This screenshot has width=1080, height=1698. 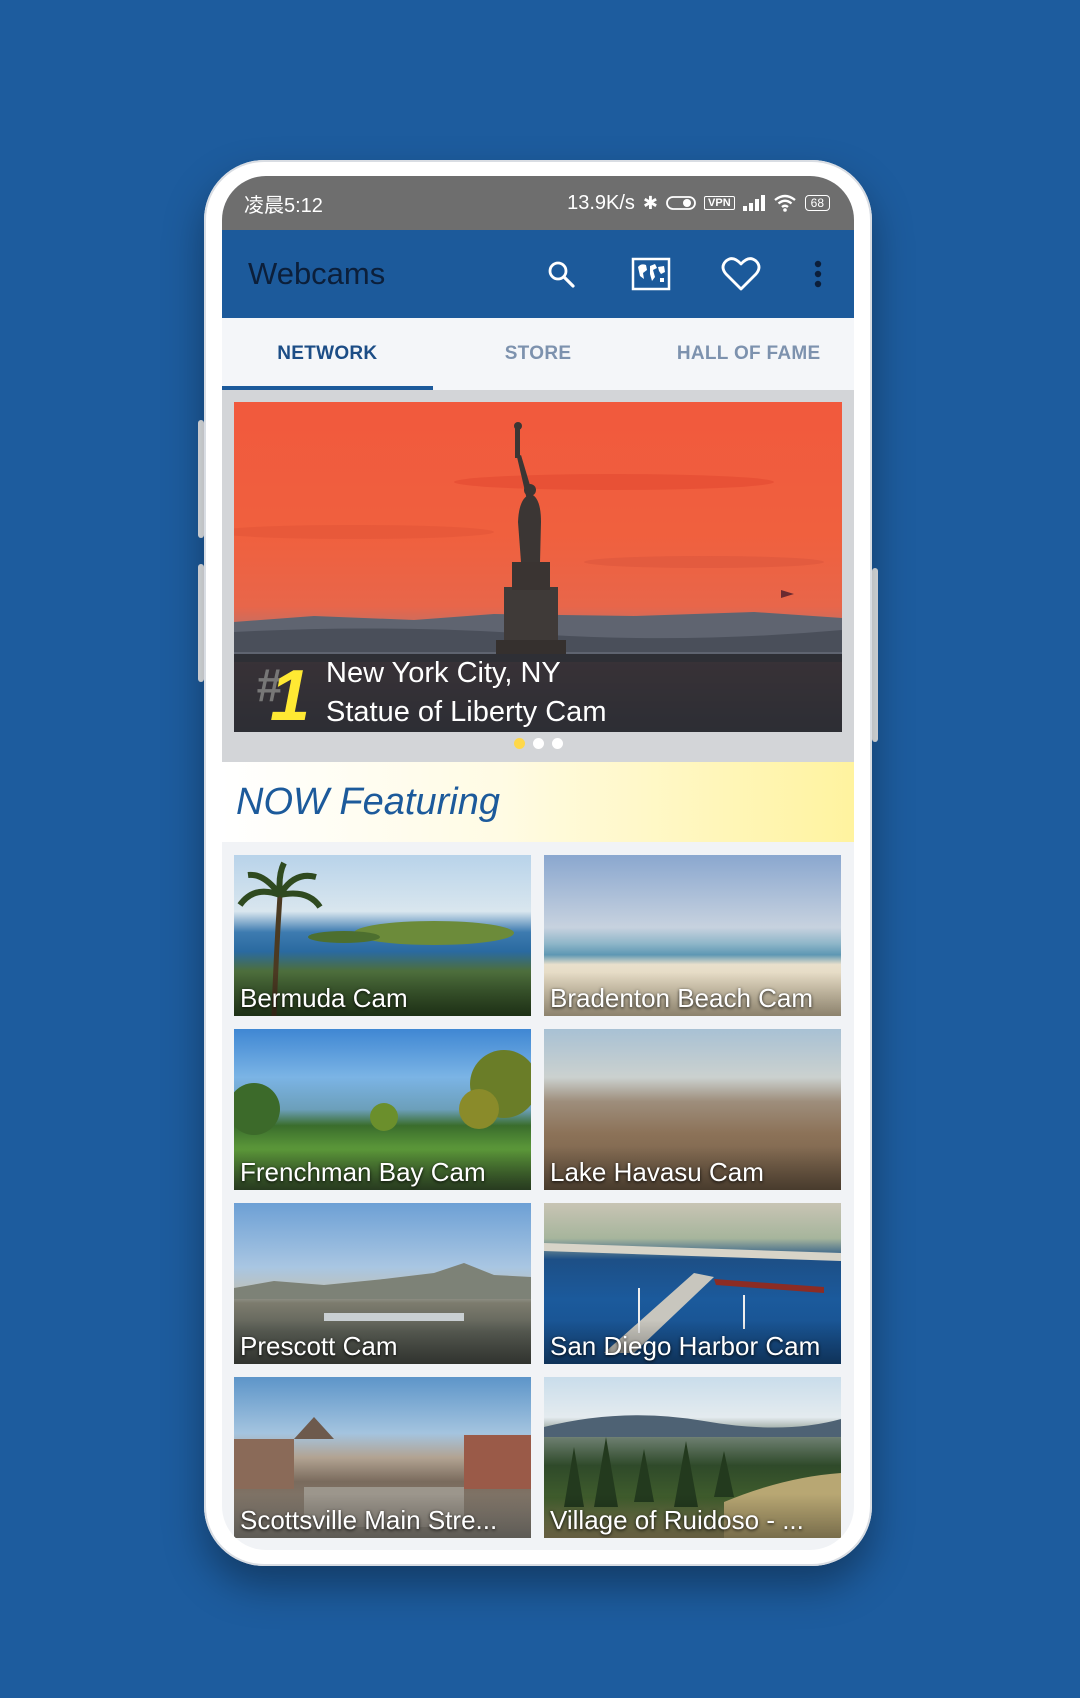 I want to click on tab-network: NETWORK, so click(x=327, y=354).